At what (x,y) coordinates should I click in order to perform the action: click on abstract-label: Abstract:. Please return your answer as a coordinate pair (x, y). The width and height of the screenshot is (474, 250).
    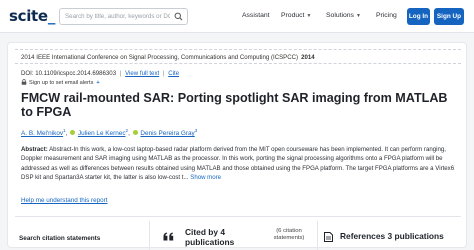
    Looking at the image, I should click on (34, 149).